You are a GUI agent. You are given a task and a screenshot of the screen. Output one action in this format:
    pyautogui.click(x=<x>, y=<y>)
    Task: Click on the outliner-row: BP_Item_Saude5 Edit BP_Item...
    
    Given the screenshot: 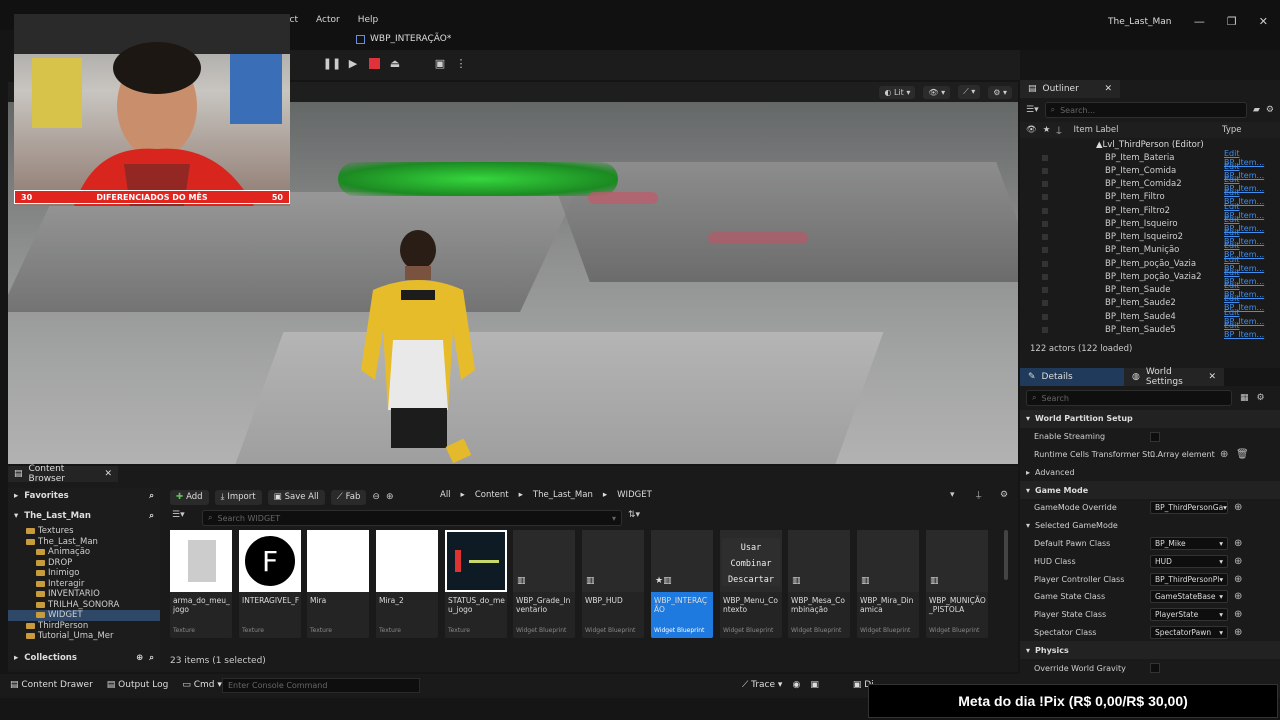 What is the action you would take?
    pyautogui.click(x=1150, y=330)
    